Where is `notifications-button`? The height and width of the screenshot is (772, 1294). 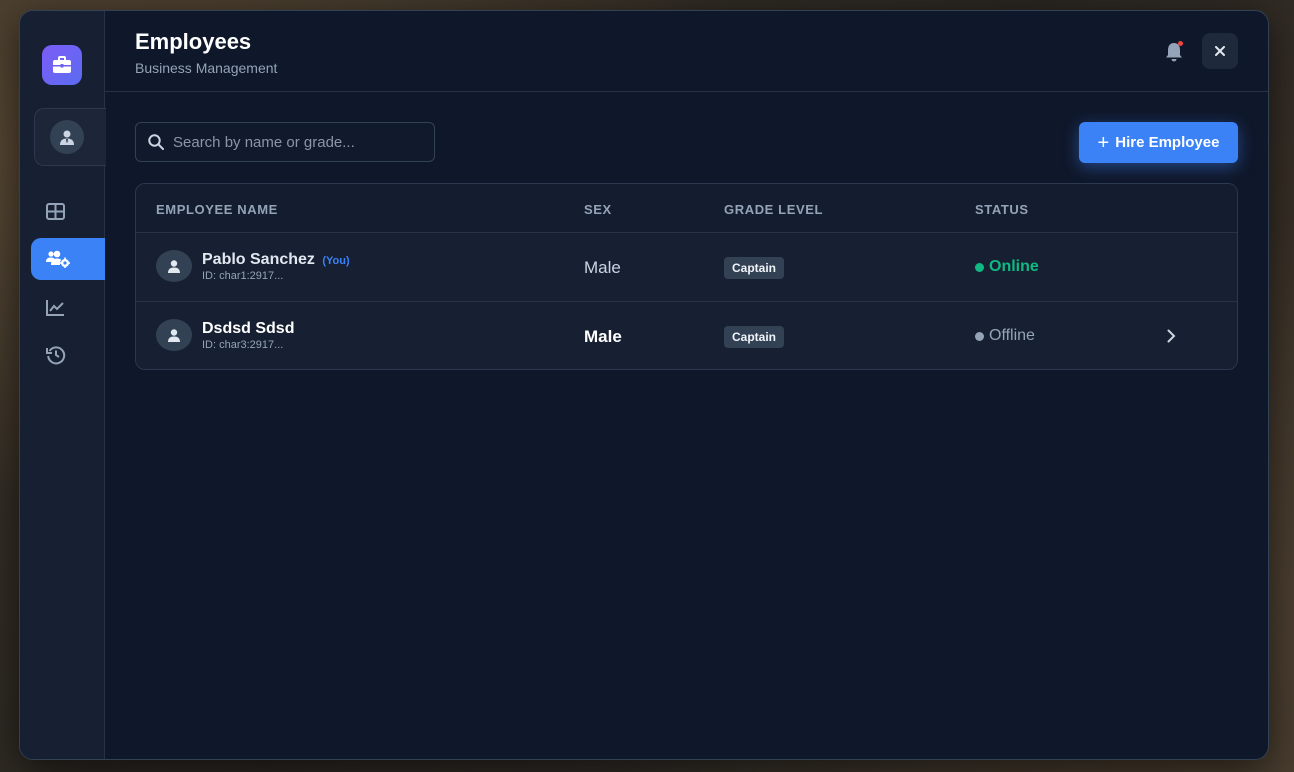 notifications-button is located at coordinates (1174, 52).